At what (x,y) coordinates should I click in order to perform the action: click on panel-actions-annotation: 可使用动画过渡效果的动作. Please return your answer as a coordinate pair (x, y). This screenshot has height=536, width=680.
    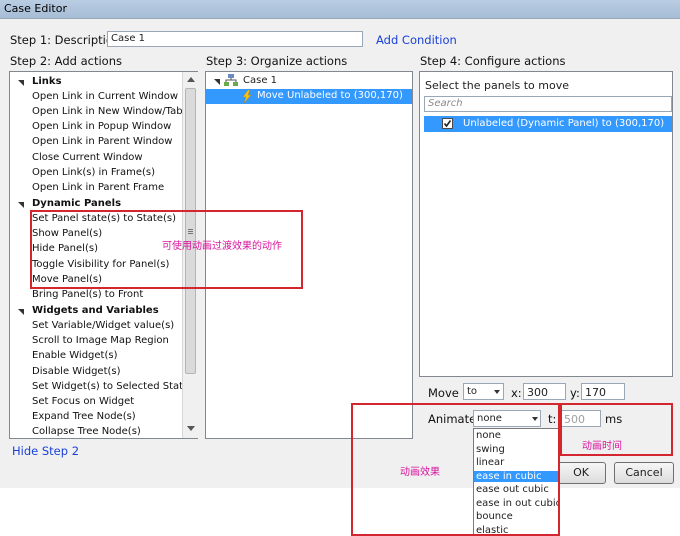
    Looking at the image, I should click on (222, 246).